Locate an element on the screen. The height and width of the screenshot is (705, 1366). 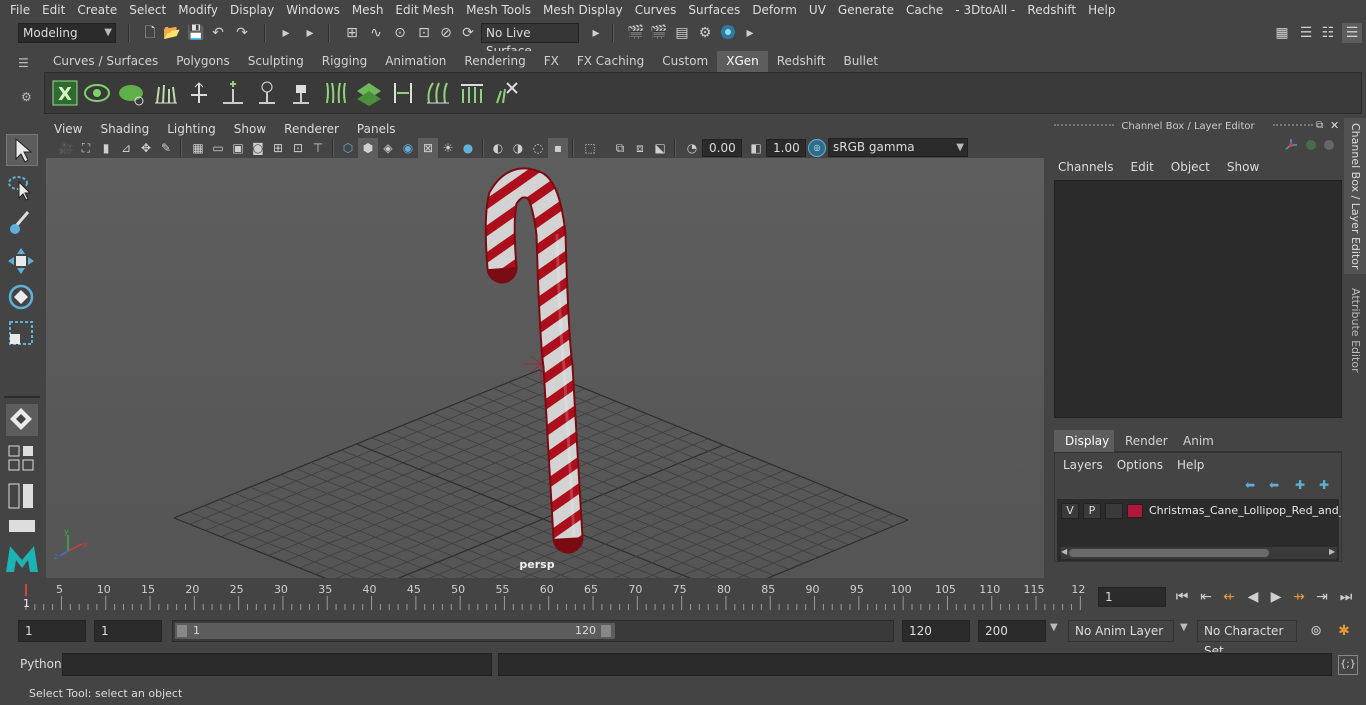
snap-grid-icon: ⊞ is located at coordinates (352, 33).